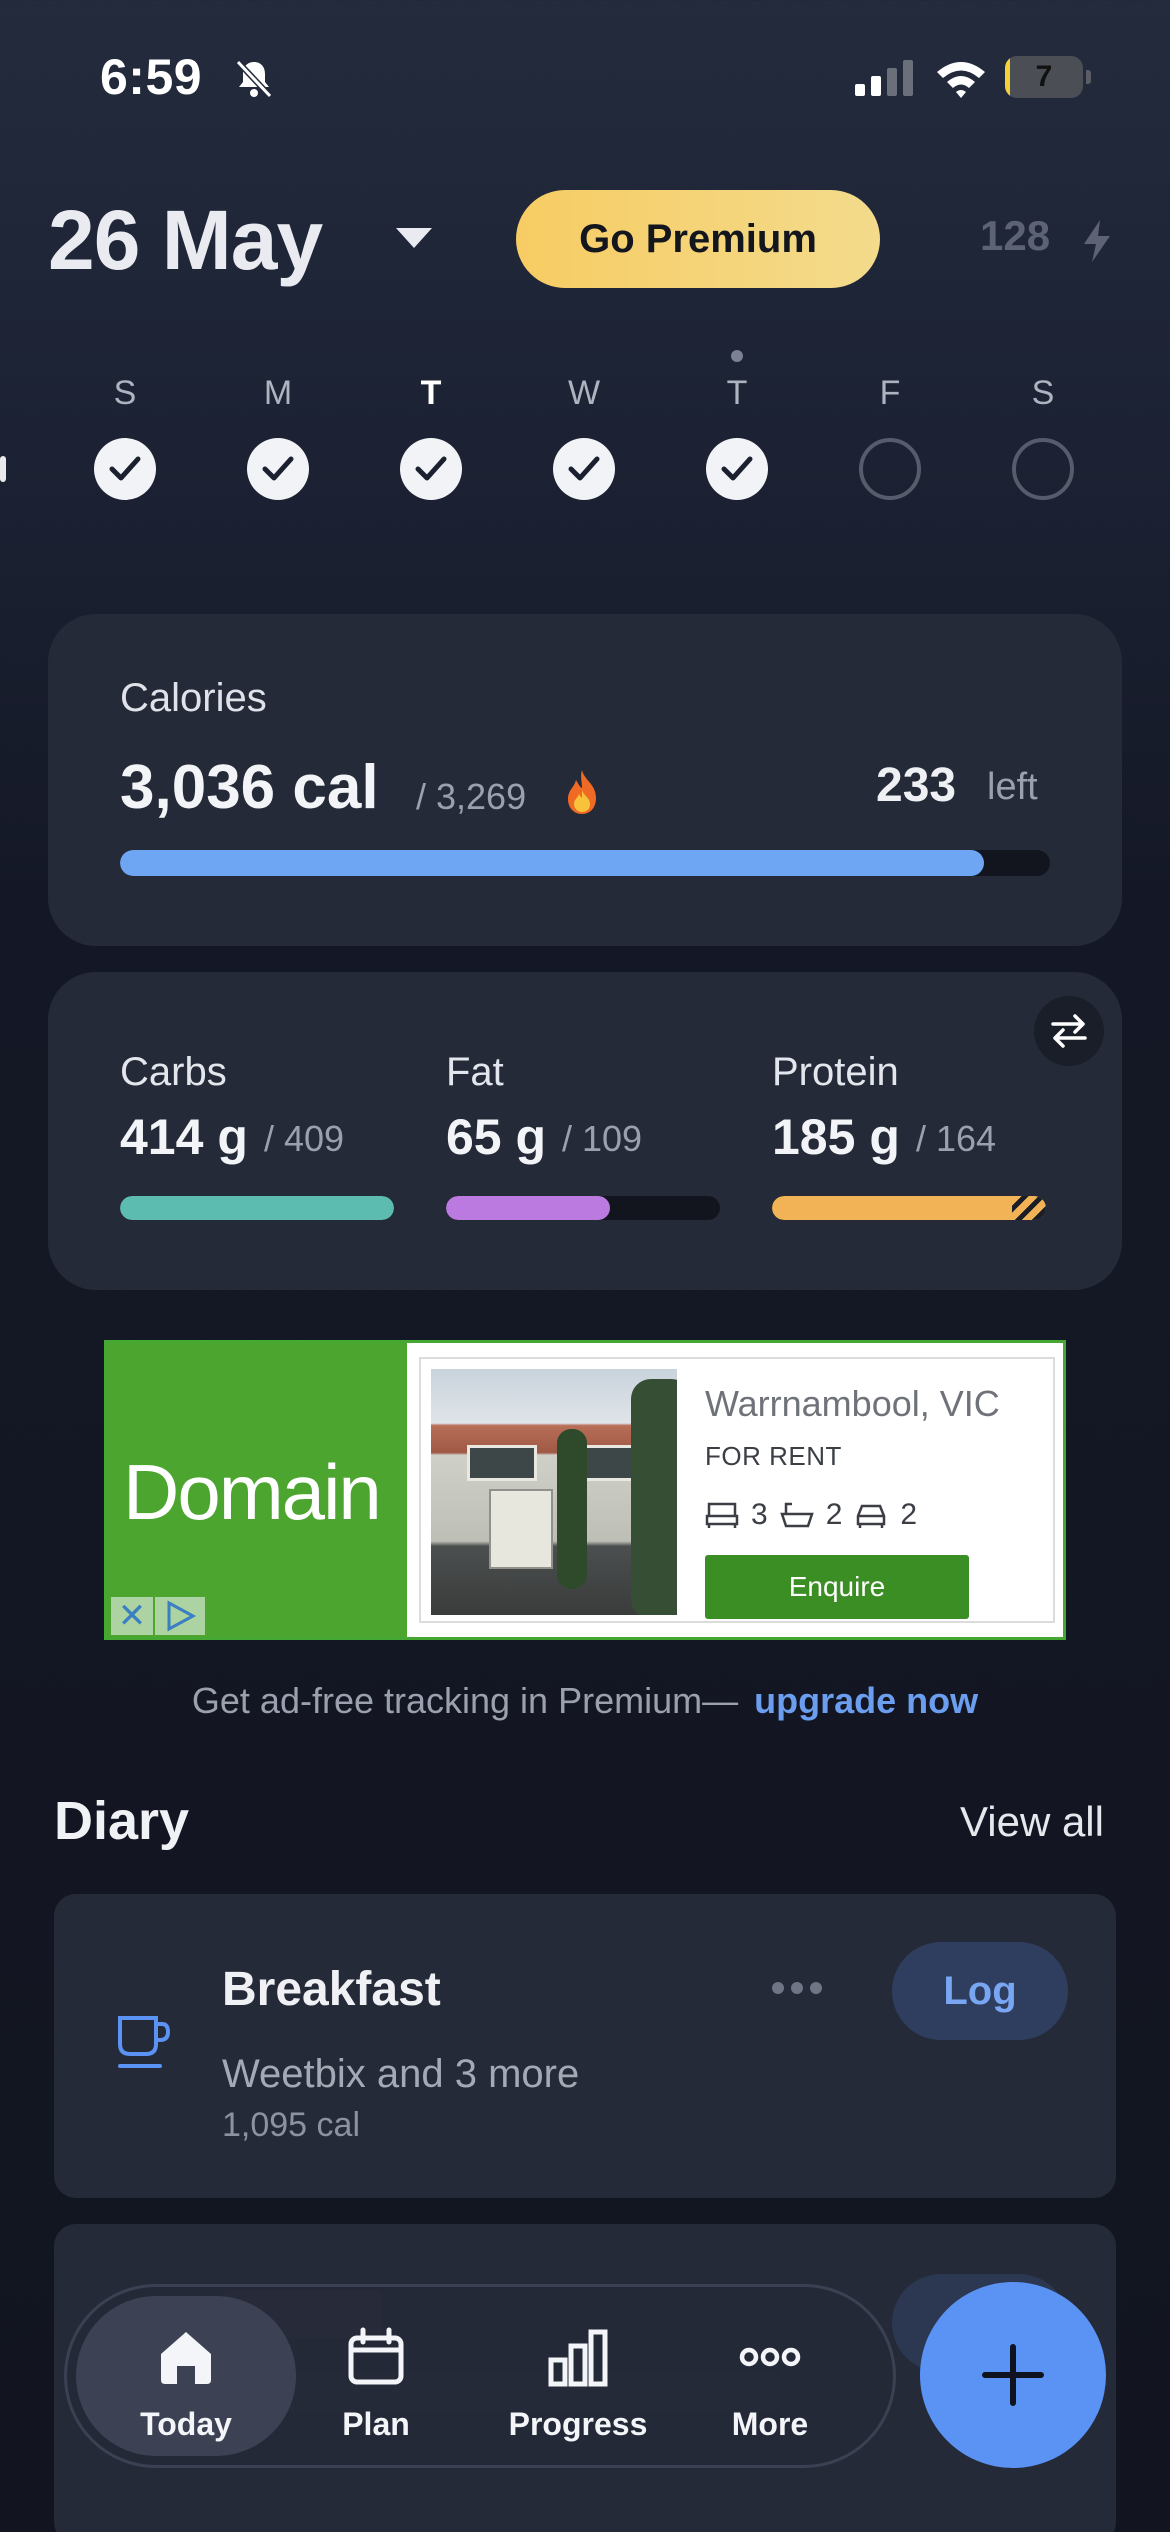  I want to click on calories-goal: / 3,269, so click(471, 796).